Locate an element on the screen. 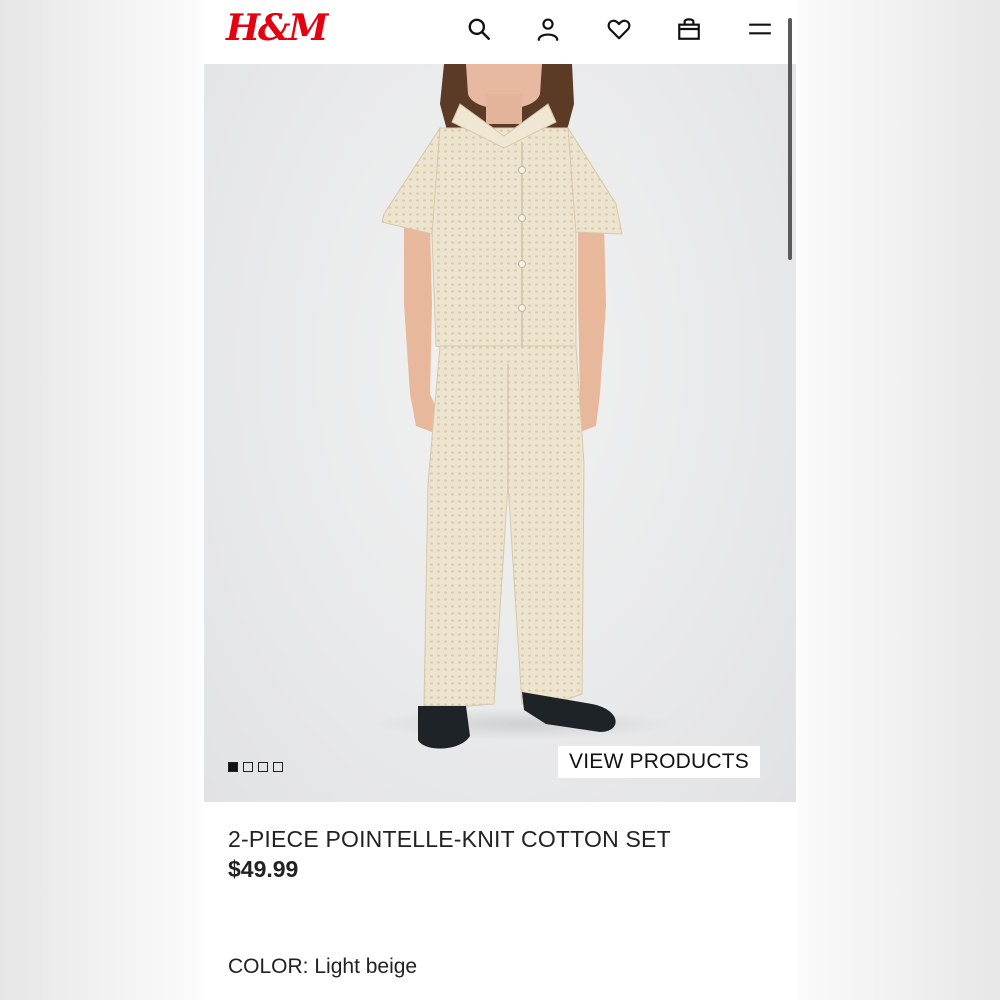 This screenshot has height=1000, width=1000. search-icon is located at coordinates (479, 29).